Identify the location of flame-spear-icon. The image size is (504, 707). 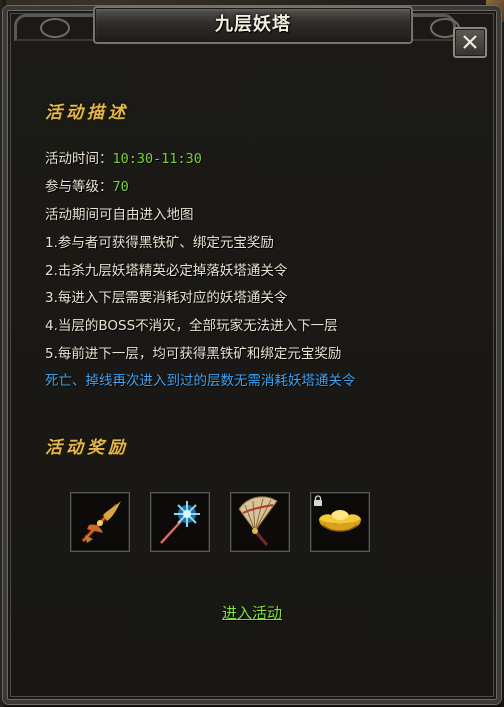
(100, 522).